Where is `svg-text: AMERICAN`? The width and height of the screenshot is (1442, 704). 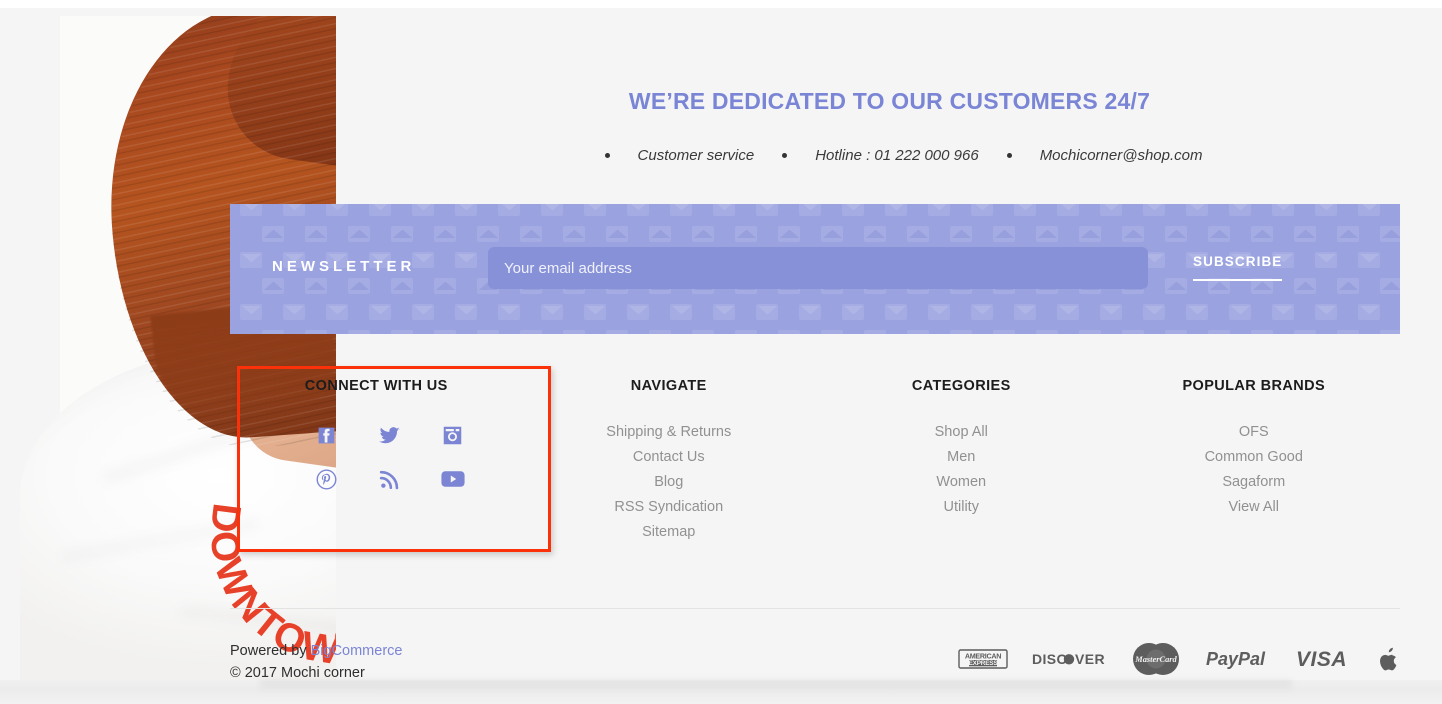 svg-text: AMERICAN is located at coordinates (983, 655).